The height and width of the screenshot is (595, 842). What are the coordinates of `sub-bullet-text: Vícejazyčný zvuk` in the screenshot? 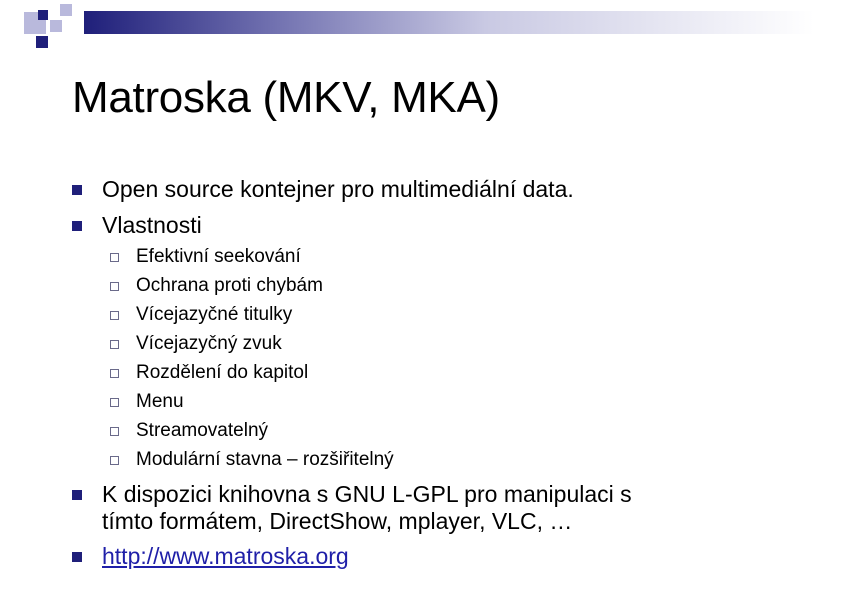 It's located at (209, 343).